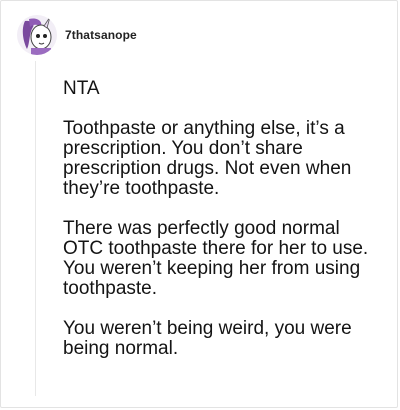  I want to click on username: 7thatsanope, so click(101, 35).